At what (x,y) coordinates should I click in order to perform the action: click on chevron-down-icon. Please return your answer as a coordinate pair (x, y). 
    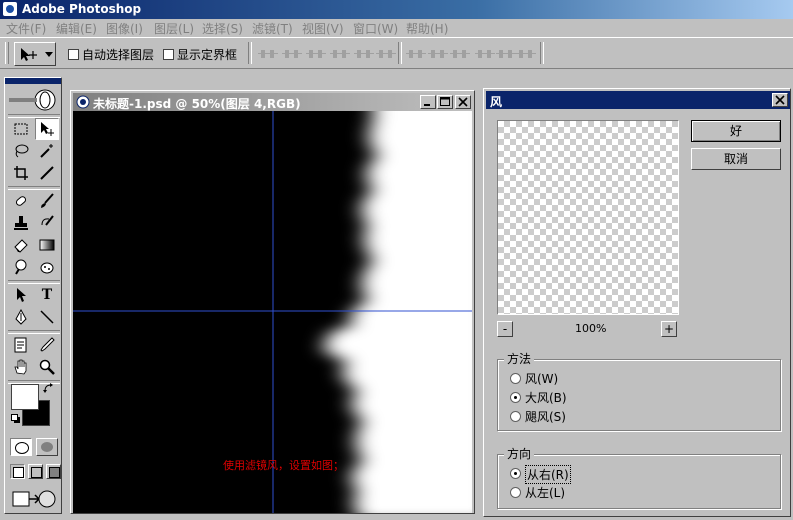
    Looking at the image, I should click on (49, 54).